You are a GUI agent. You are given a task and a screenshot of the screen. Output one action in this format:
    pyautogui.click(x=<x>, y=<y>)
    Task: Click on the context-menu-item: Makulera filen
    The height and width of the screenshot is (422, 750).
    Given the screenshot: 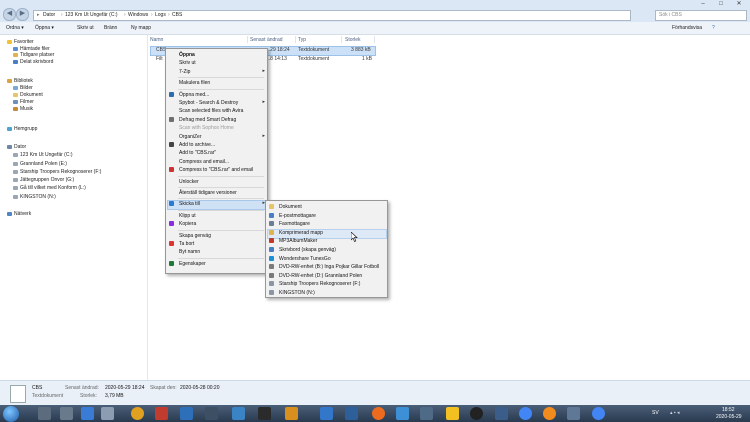 What is the action you would take?
    pyautogui.click(x=216, y=83)
    